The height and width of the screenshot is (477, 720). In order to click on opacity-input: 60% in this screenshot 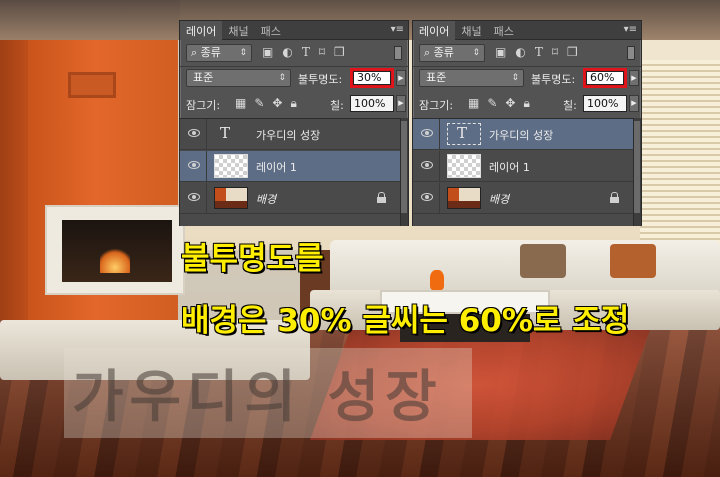, I will do `click(605, 78)`.